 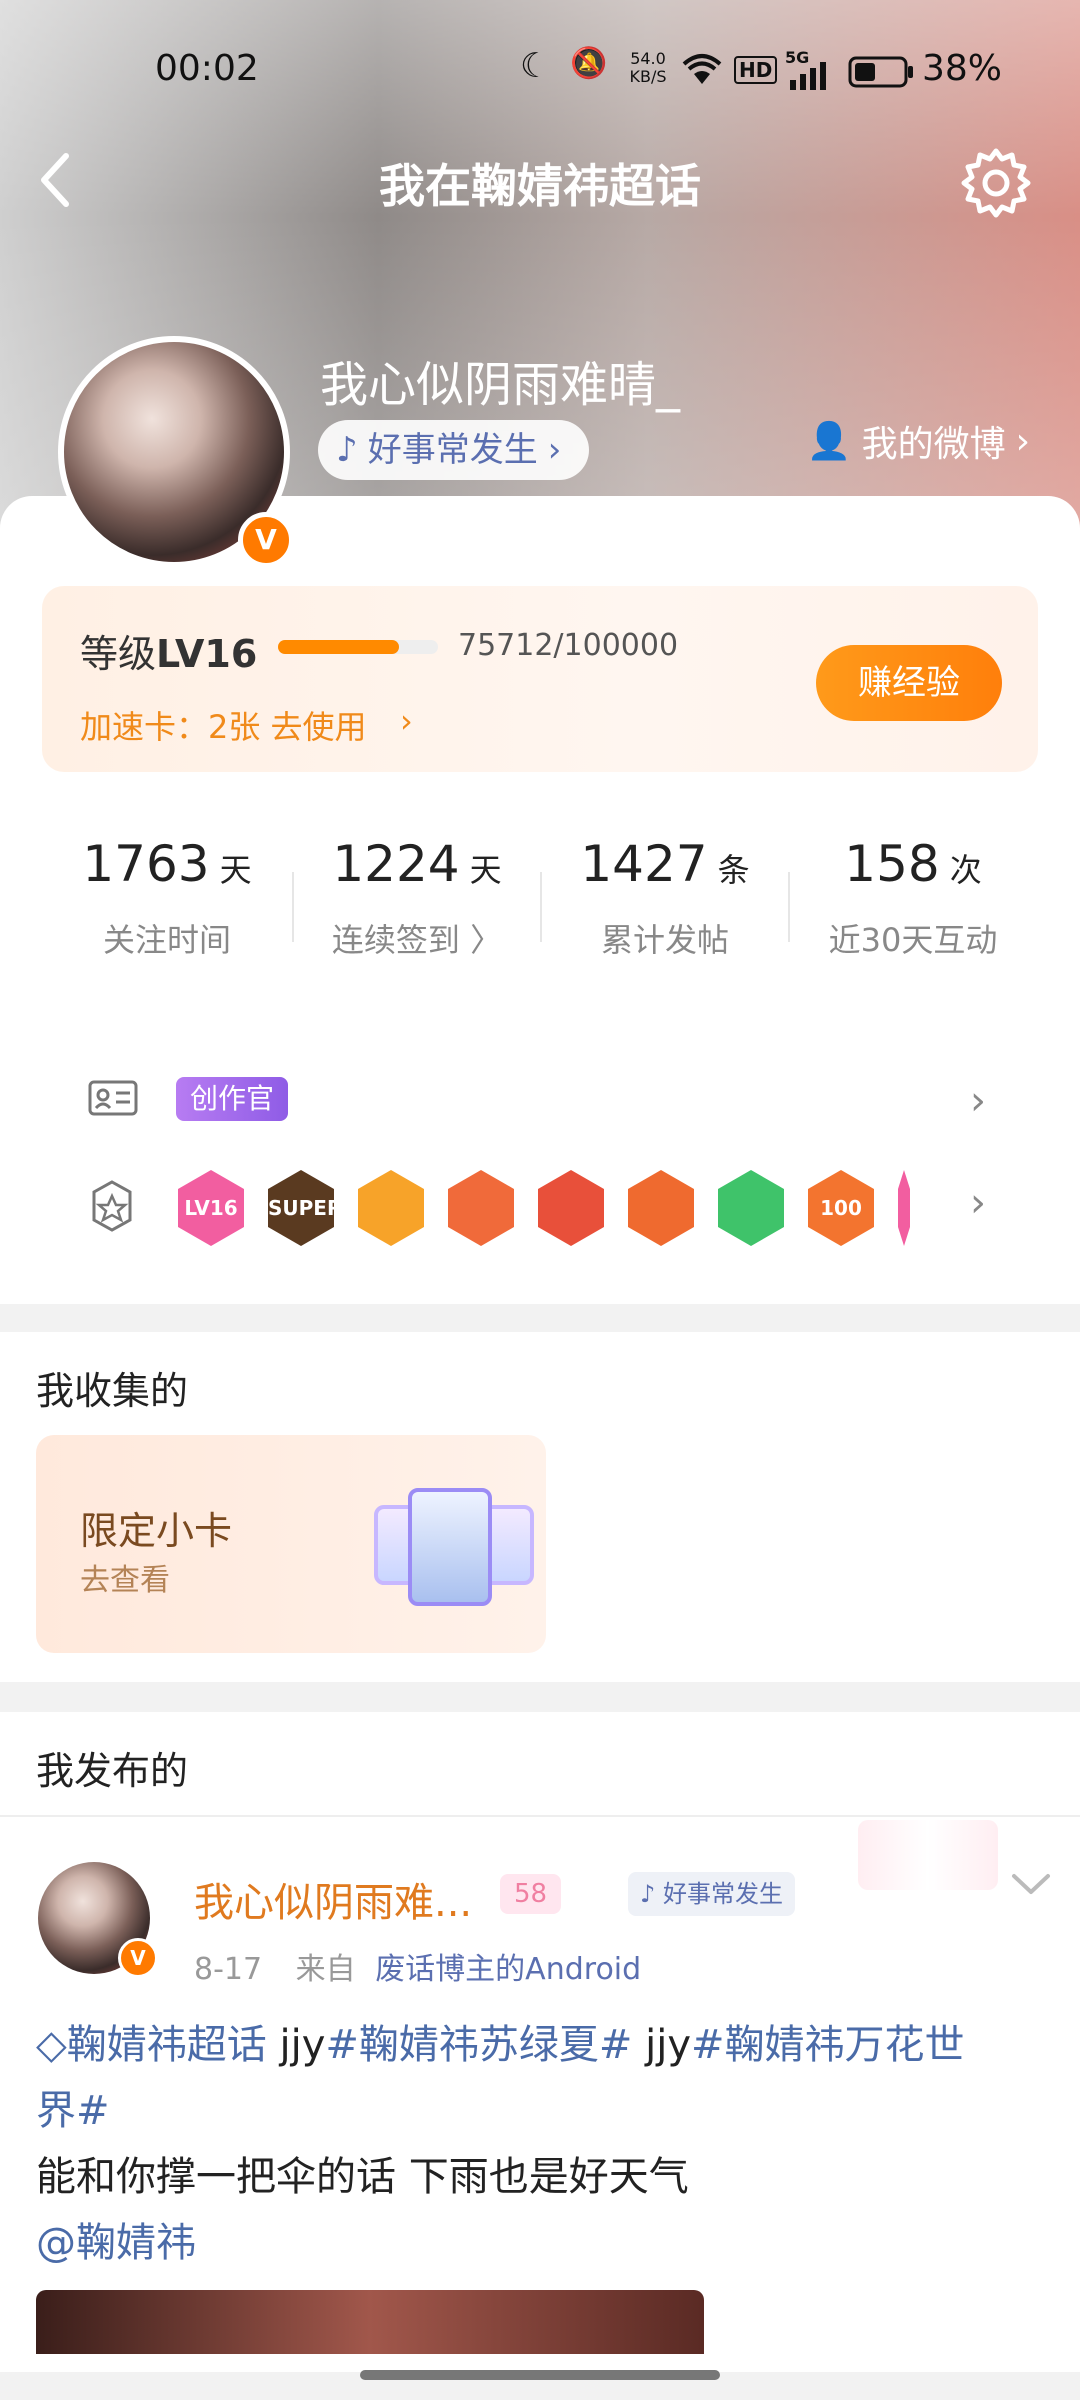 I want to click on battery-icon, so click(x=881, y=74).